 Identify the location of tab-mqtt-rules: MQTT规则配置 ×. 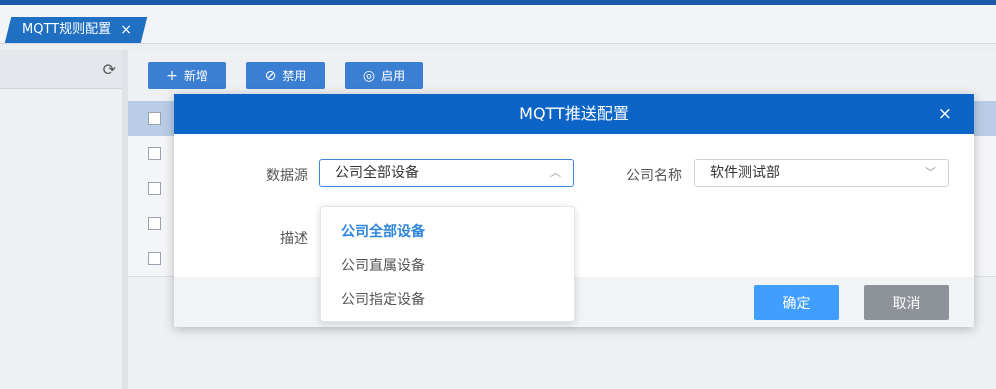
(76, 30).